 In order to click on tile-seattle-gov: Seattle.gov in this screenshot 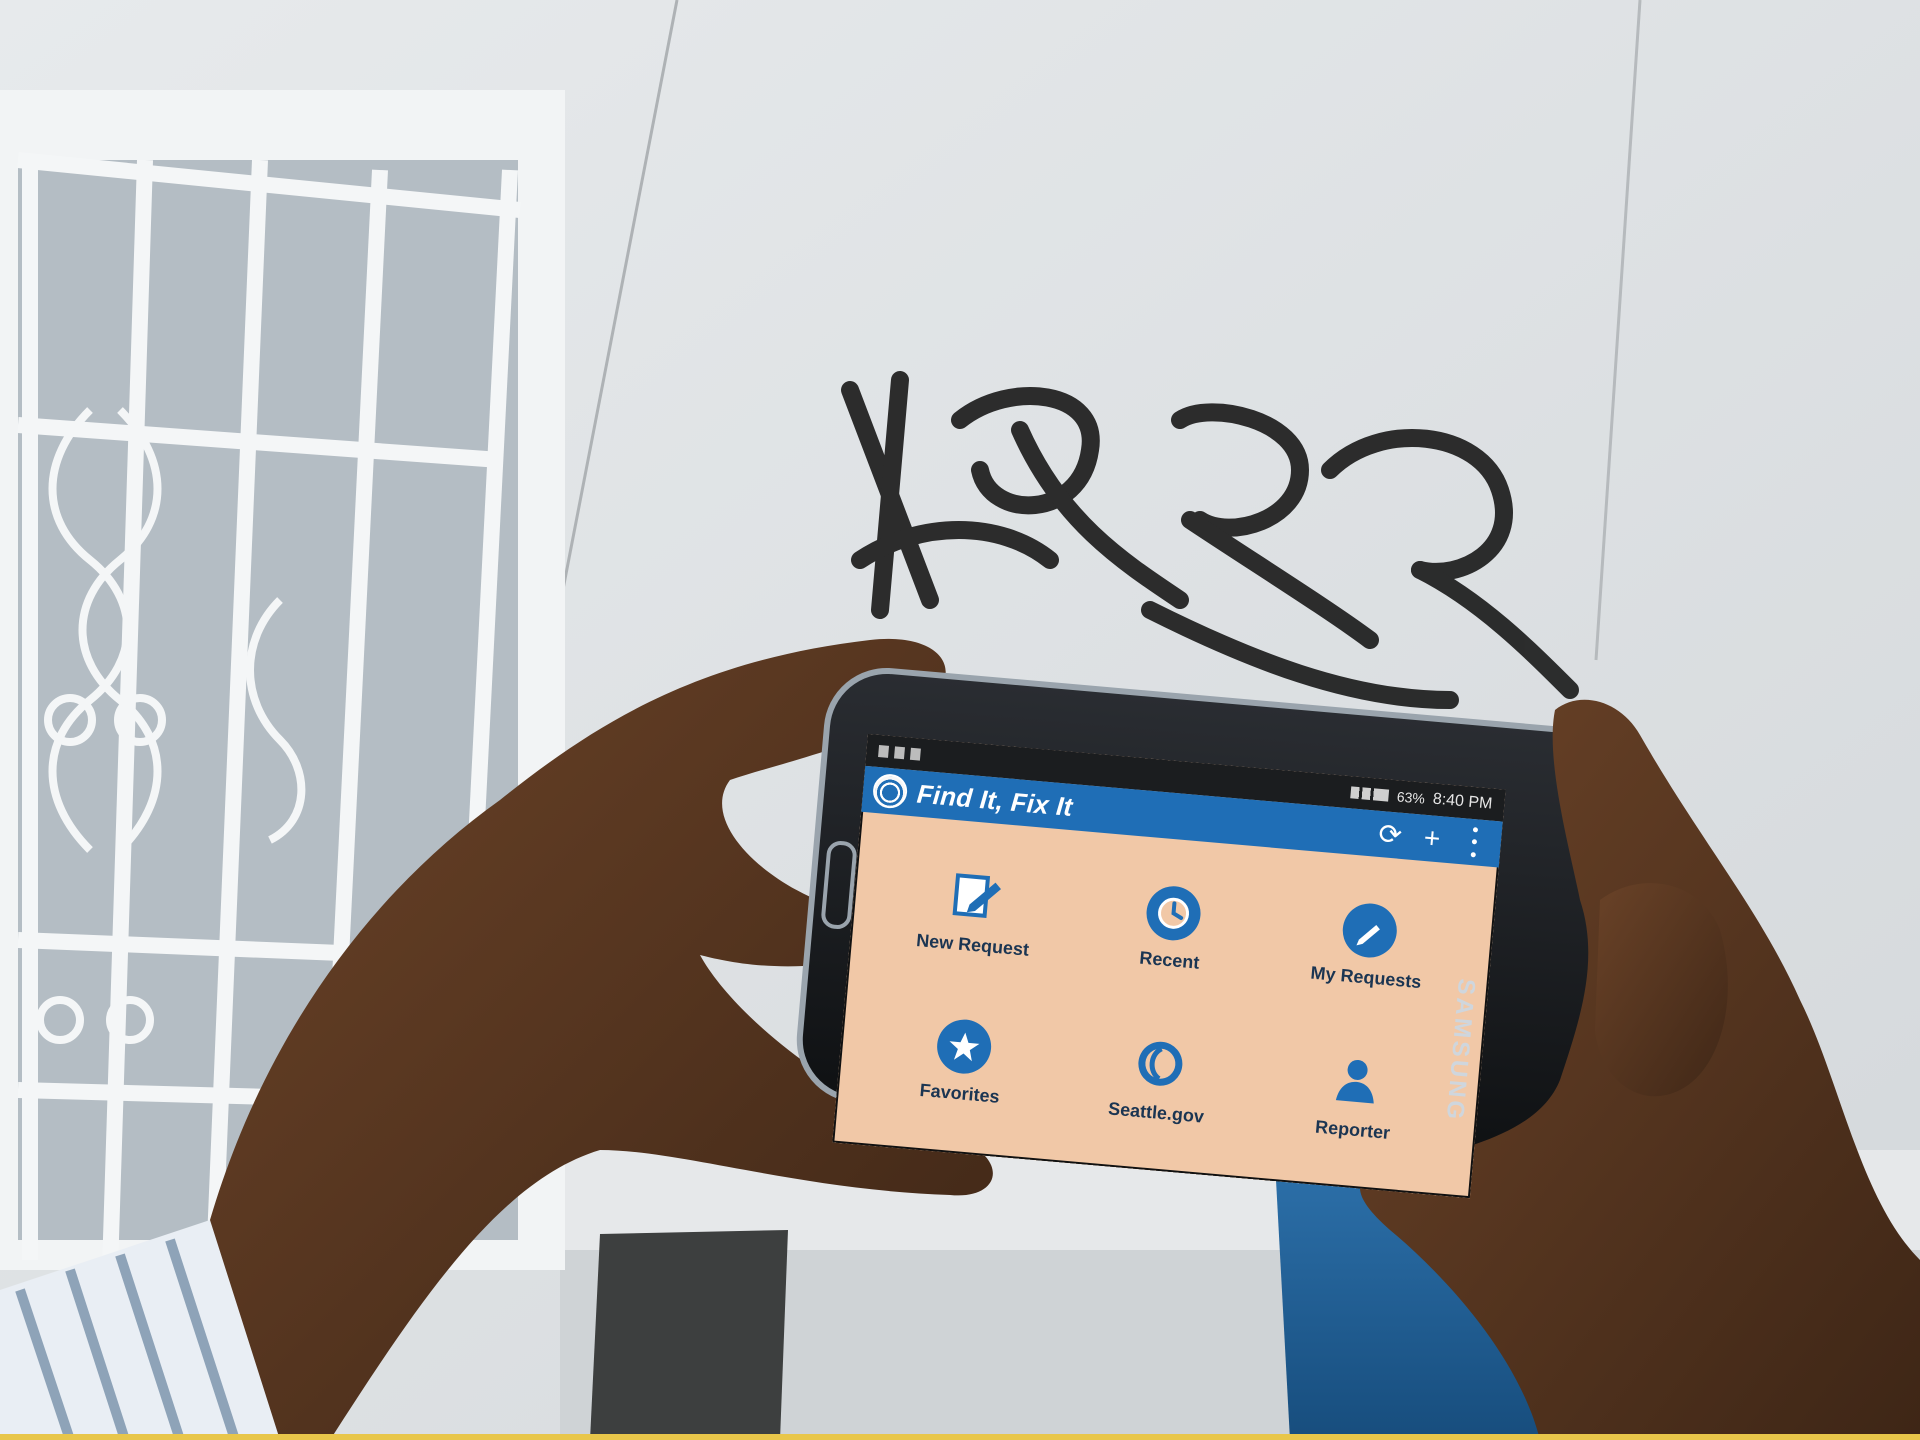, I will do `click(1159, 1079)`.